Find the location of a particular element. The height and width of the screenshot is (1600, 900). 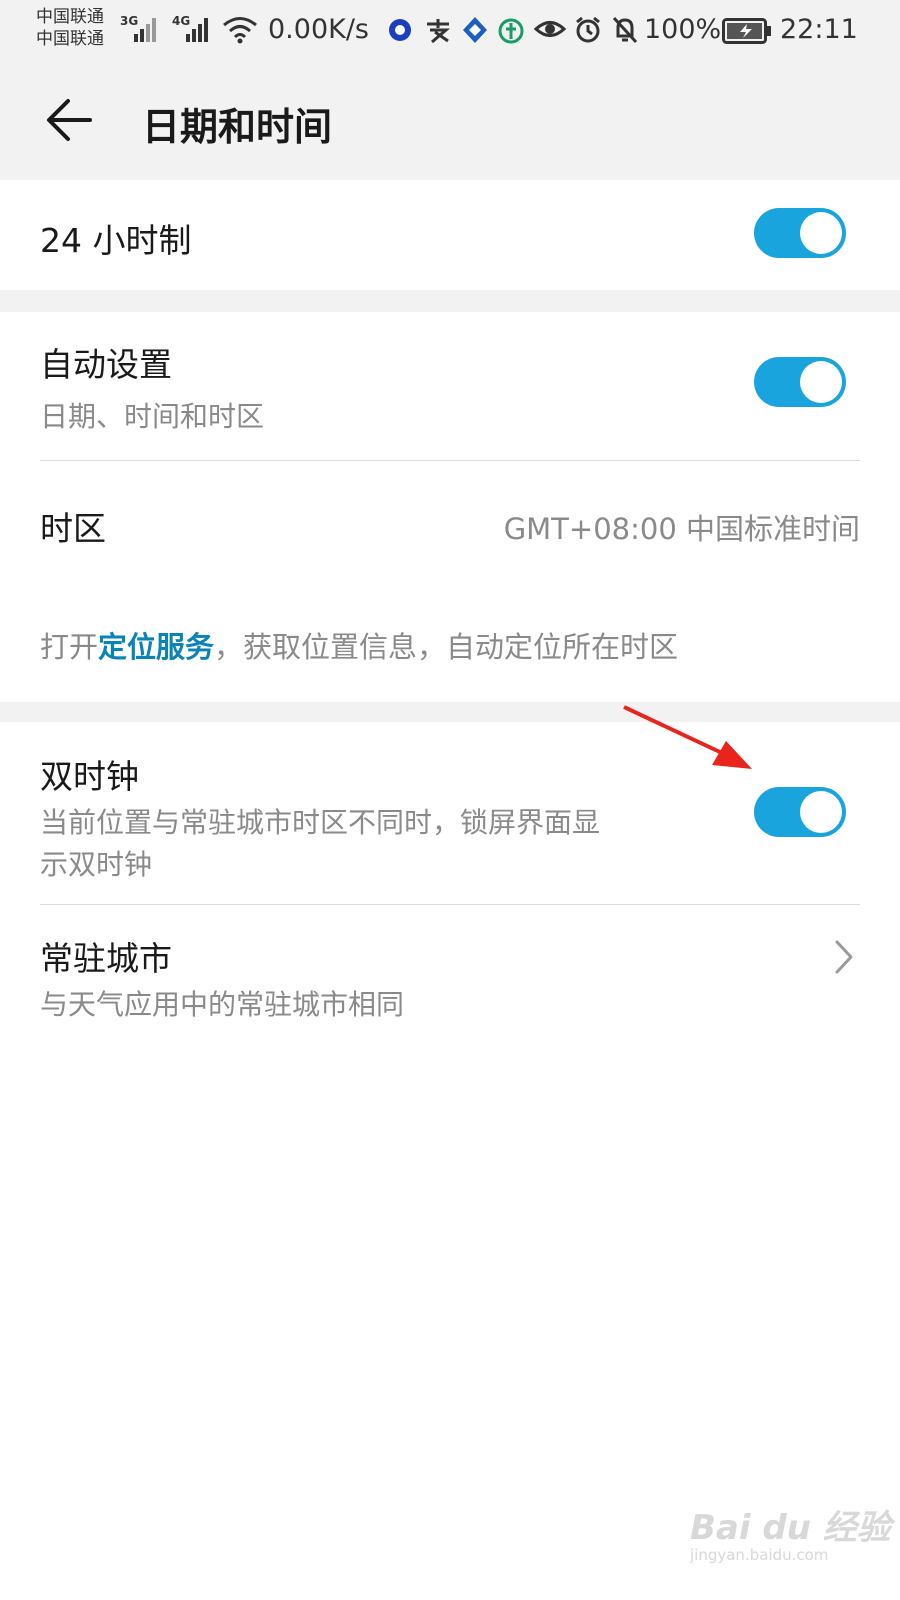

app-icon is located at coordinates (400, 30).